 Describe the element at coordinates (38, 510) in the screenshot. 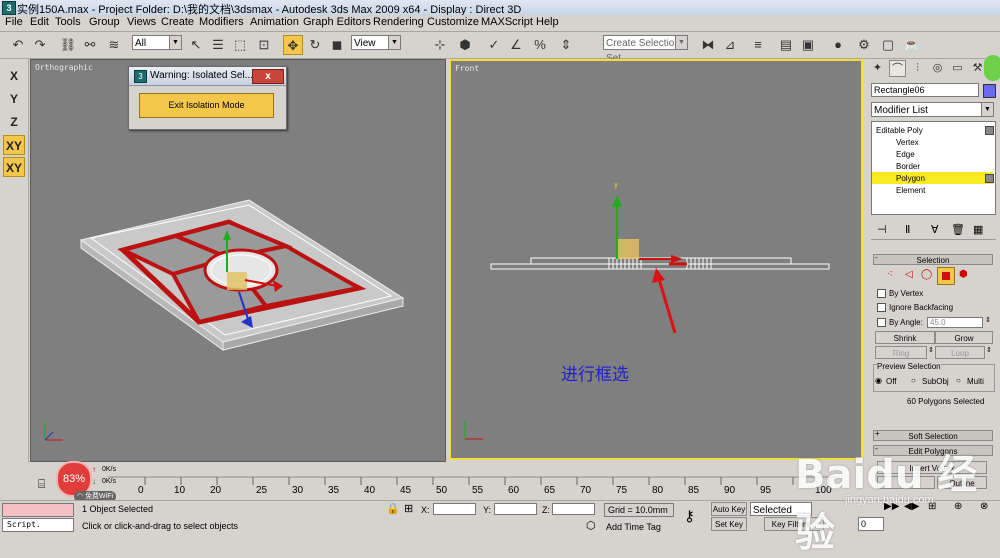

I see `maxscript-listener-top` at that location.